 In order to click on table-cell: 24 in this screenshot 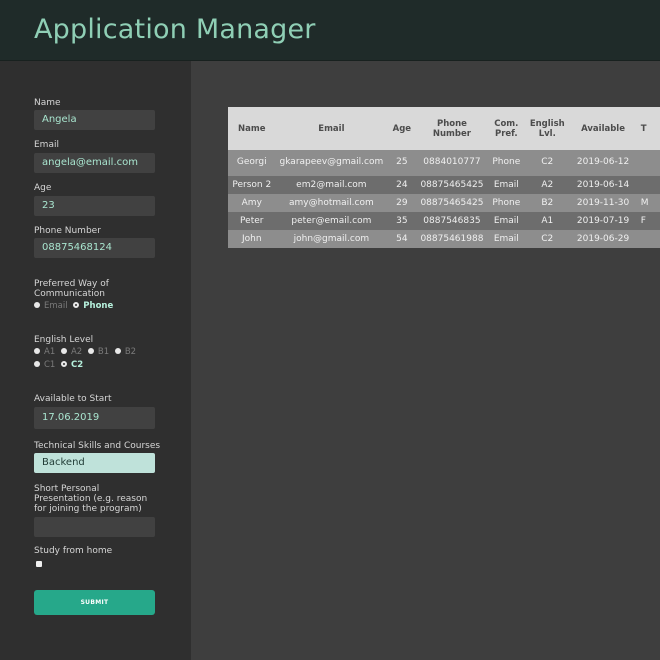, I will do `click(402, 185)`.